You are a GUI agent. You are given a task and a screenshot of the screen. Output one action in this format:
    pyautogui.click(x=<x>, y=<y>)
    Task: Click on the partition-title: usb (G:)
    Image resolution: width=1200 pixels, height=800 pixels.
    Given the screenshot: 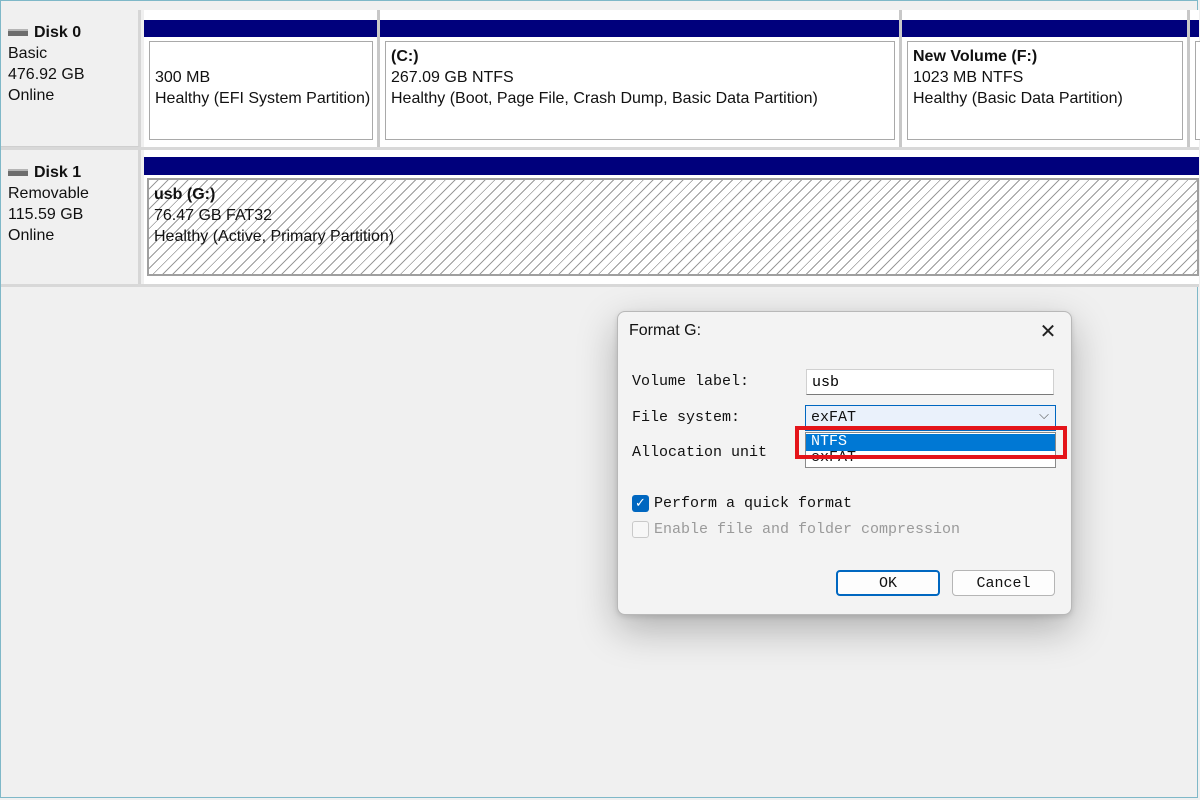 What is the action you would take?
    pyautogui.click(x=185, y=194)
    